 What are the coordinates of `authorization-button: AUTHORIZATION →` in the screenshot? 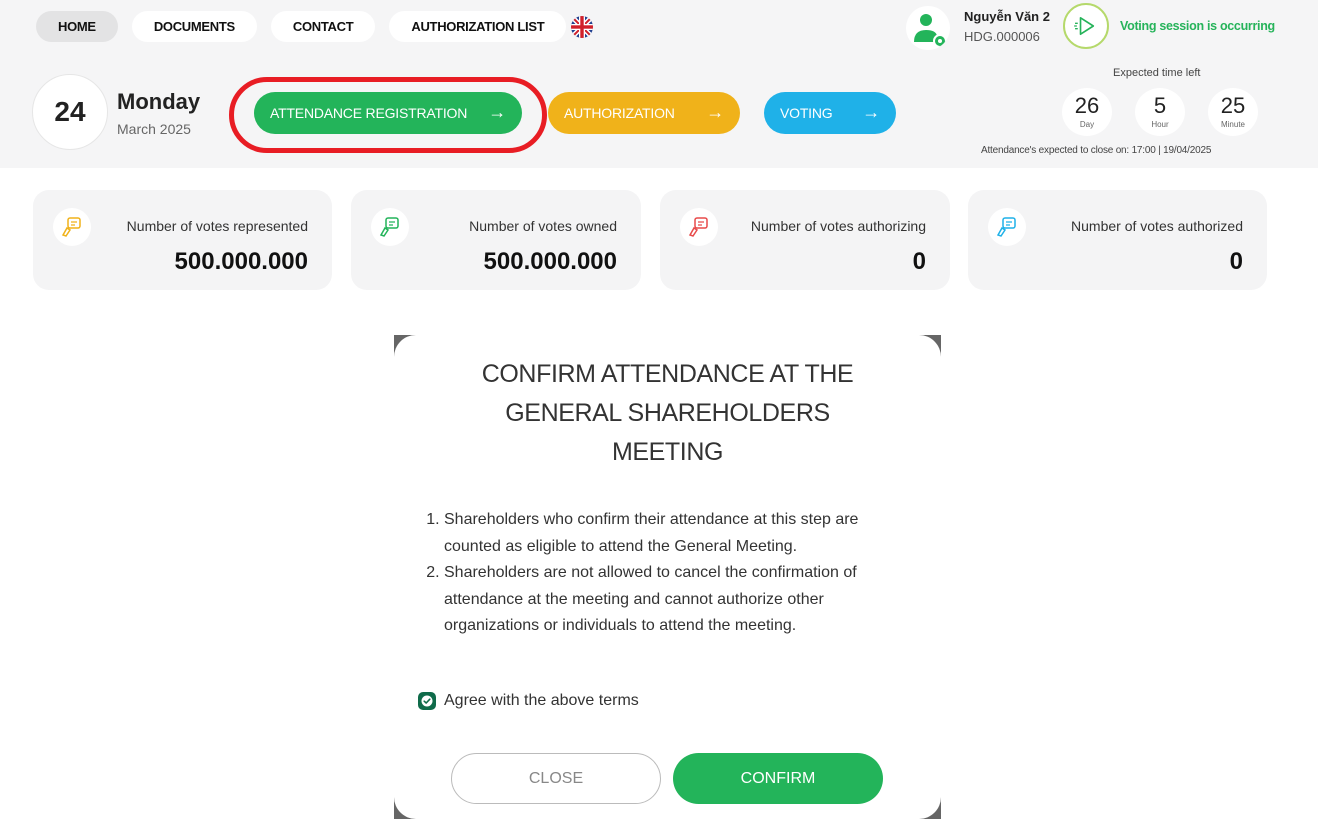 It's located at (644, 113).